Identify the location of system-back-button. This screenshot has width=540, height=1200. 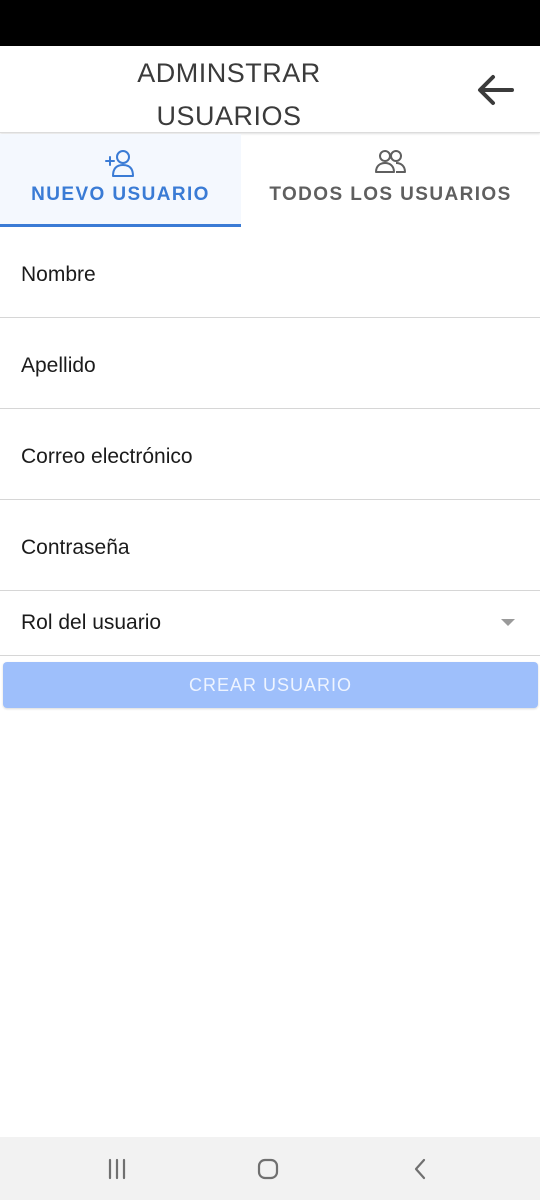
(420, 1169).